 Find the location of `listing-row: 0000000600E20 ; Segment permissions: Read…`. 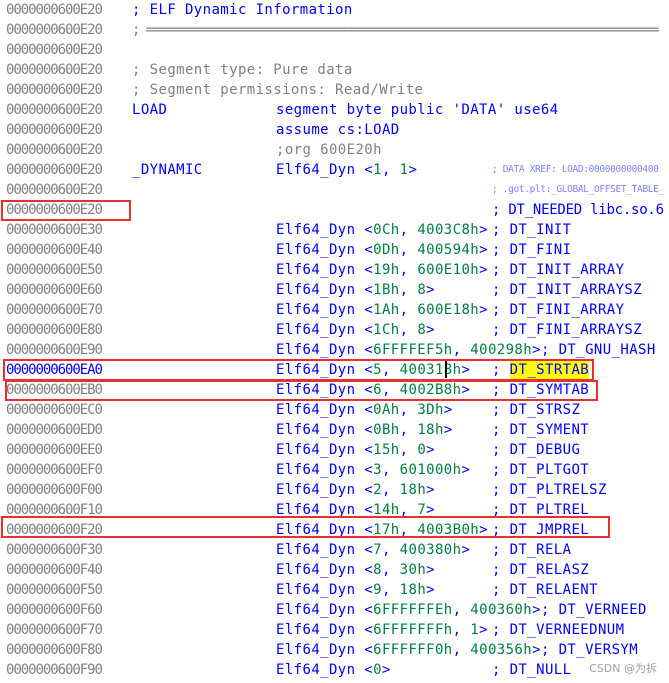

listing-row: 0000000600E20 ; Segment permissions: Read… is located at coordinates (334, 90).